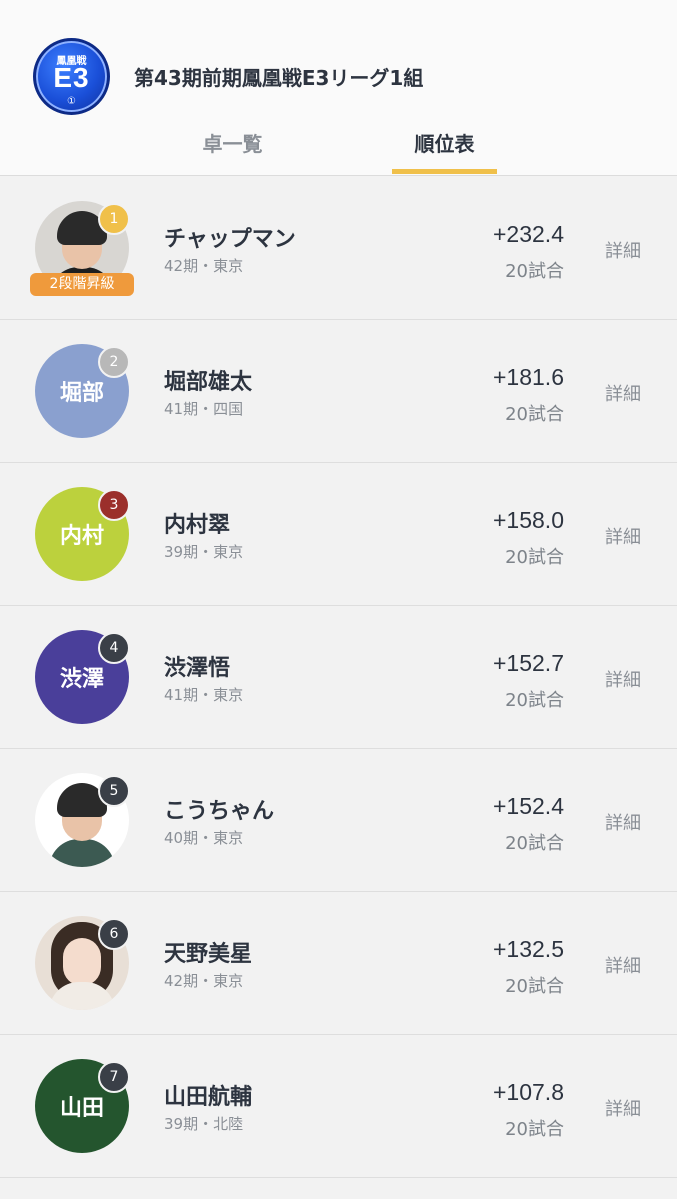  What do you see at coordinates (444, 151) in the screenshot?
I see `tab-standings: 順位表` at bounding box center [444, 151].